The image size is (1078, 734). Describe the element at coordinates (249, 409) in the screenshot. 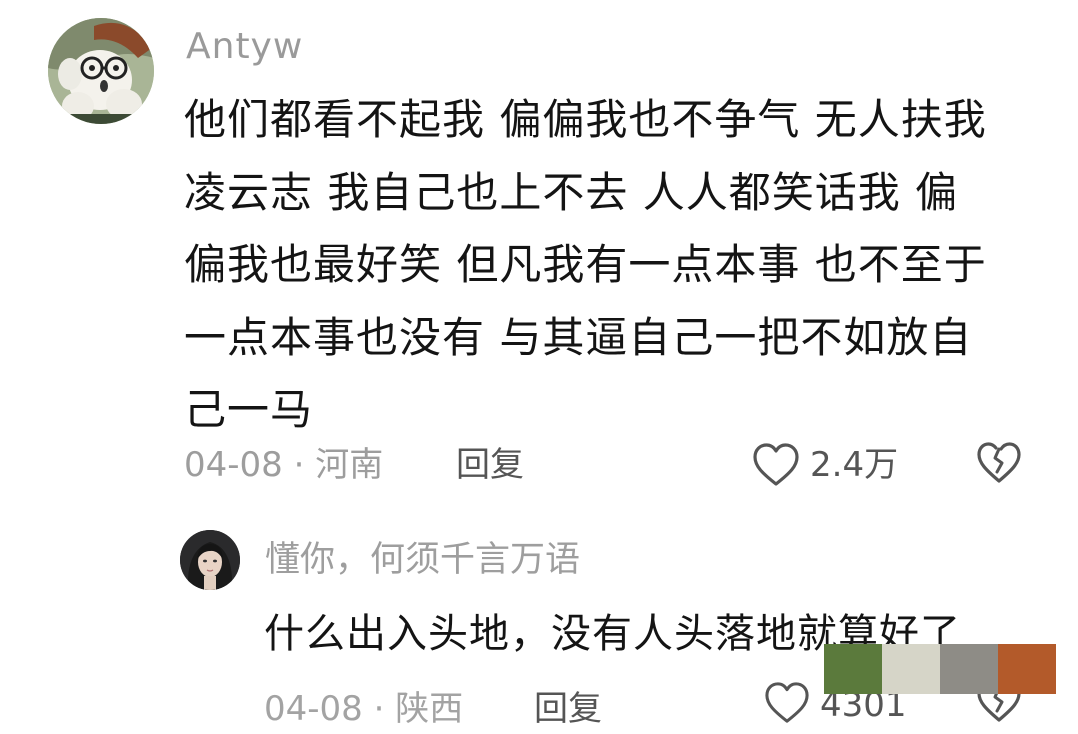

I see `comment-text-line: 己一马` at that location.